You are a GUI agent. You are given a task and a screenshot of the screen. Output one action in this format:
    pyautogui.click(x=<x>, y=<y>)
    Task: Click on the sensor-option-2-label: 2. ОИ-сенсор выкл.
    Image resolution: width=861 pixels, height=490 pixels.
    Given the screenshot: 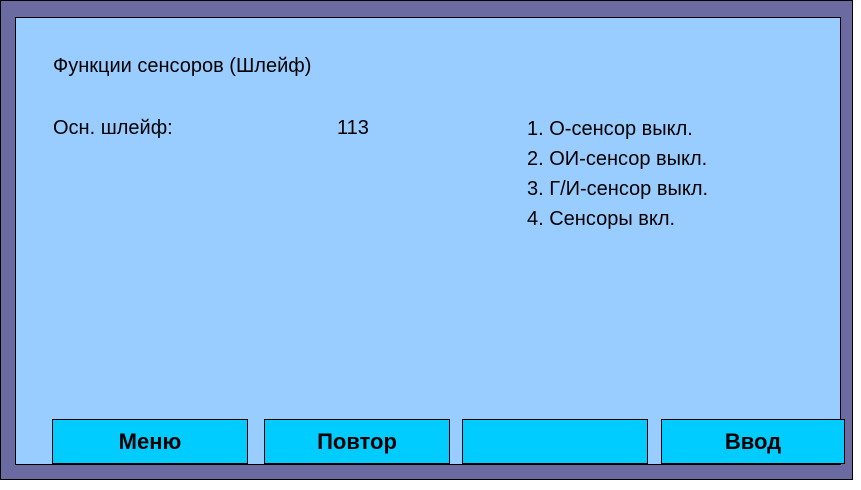 What is the action you would take?
    pyautogui.click(x=617, y=159)
    